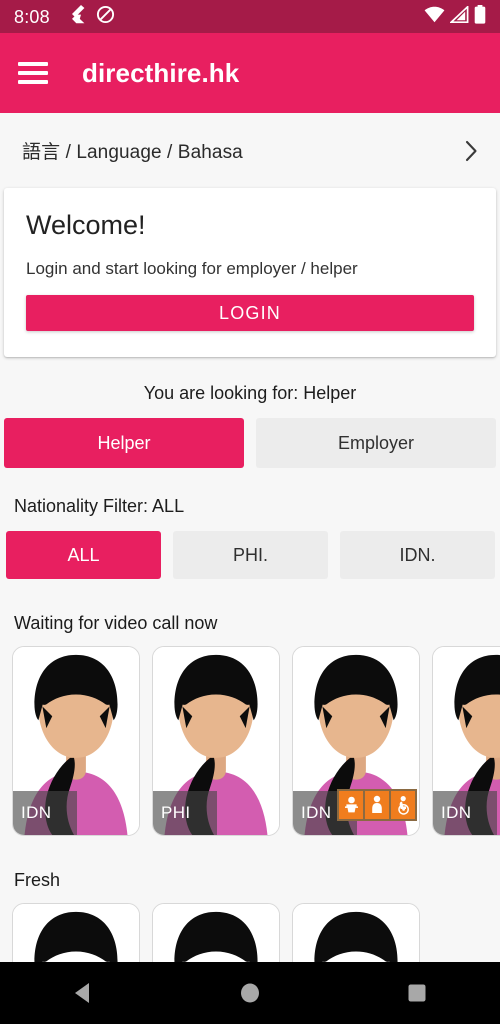  I want to click on language-label: 語言 / Language / Bahasa, so click(132, 152).